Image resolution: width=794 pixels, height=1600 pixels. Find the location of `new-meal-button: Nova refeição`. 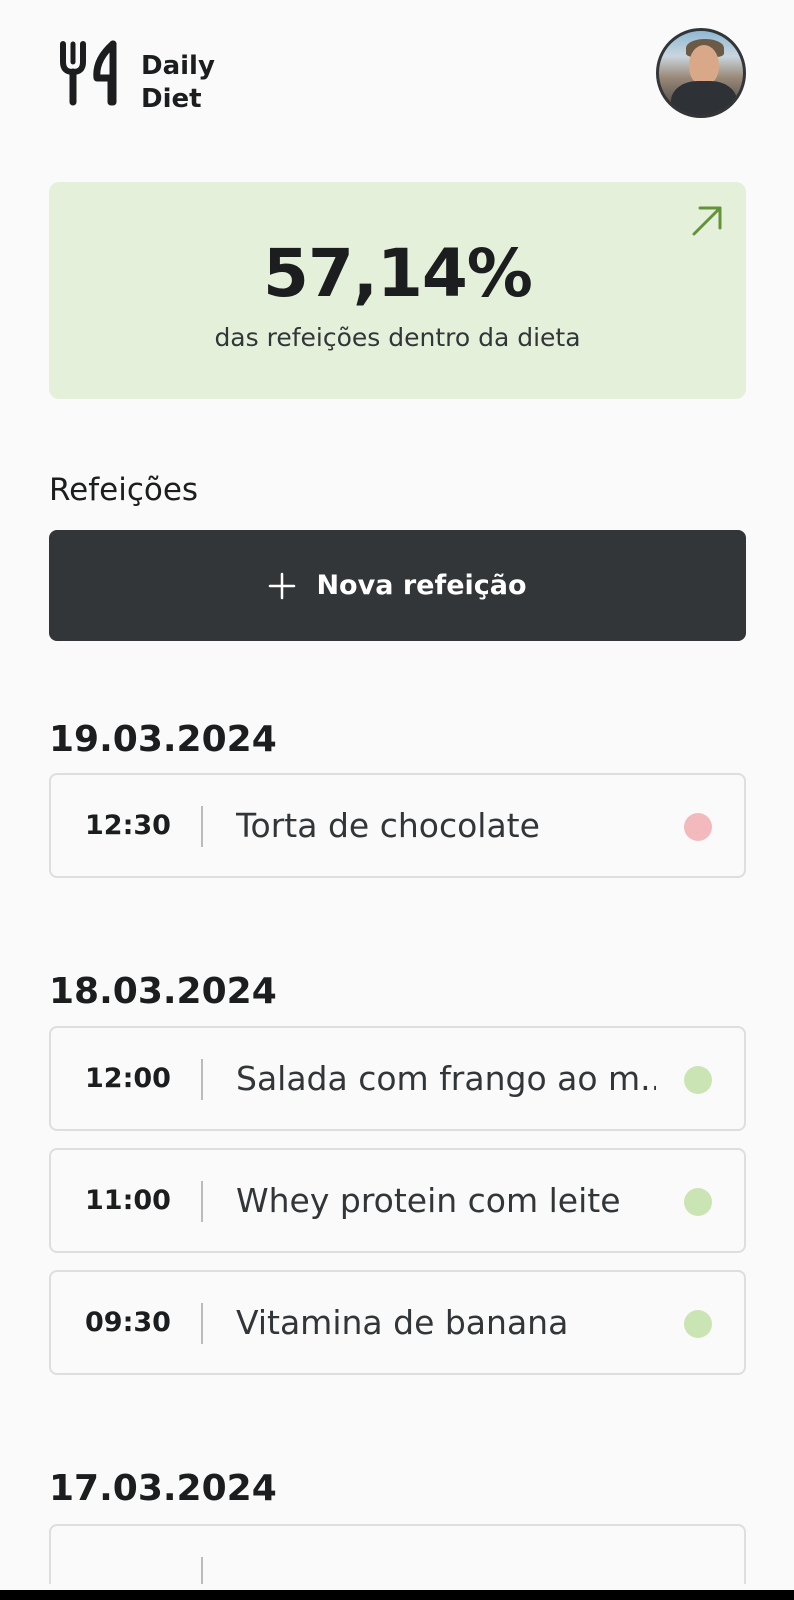

new-meal-button: Nova refeição is located at coordinates (397, 585).